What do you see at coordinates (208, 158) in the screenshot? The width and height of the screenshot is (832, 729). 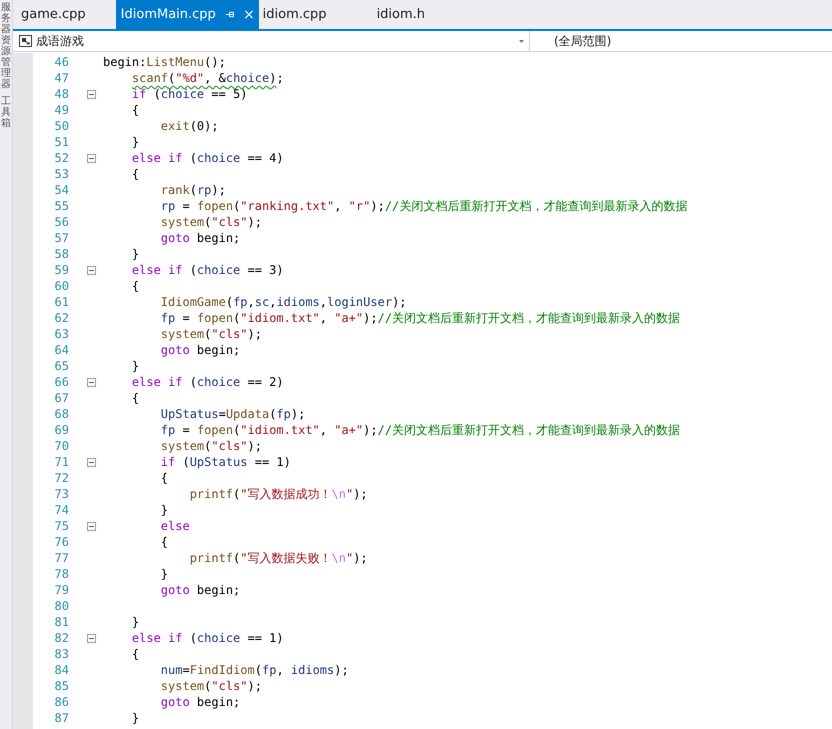 I see `code-line: else if (choice == 4)` at bounding box center [208, 158].